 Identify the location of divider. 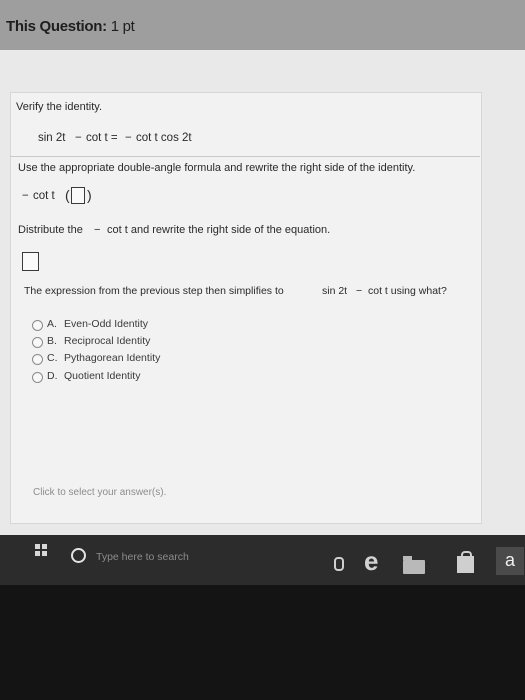
(245, 156).